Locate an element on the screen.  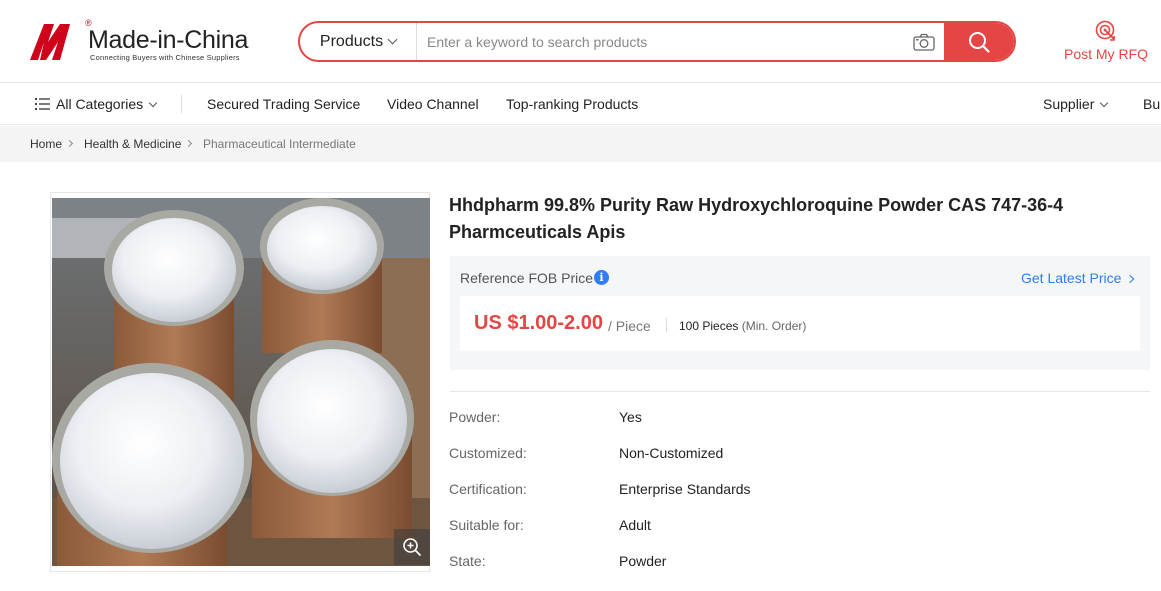
brand-name: Made-in-China is located at coordinates (168, 40).